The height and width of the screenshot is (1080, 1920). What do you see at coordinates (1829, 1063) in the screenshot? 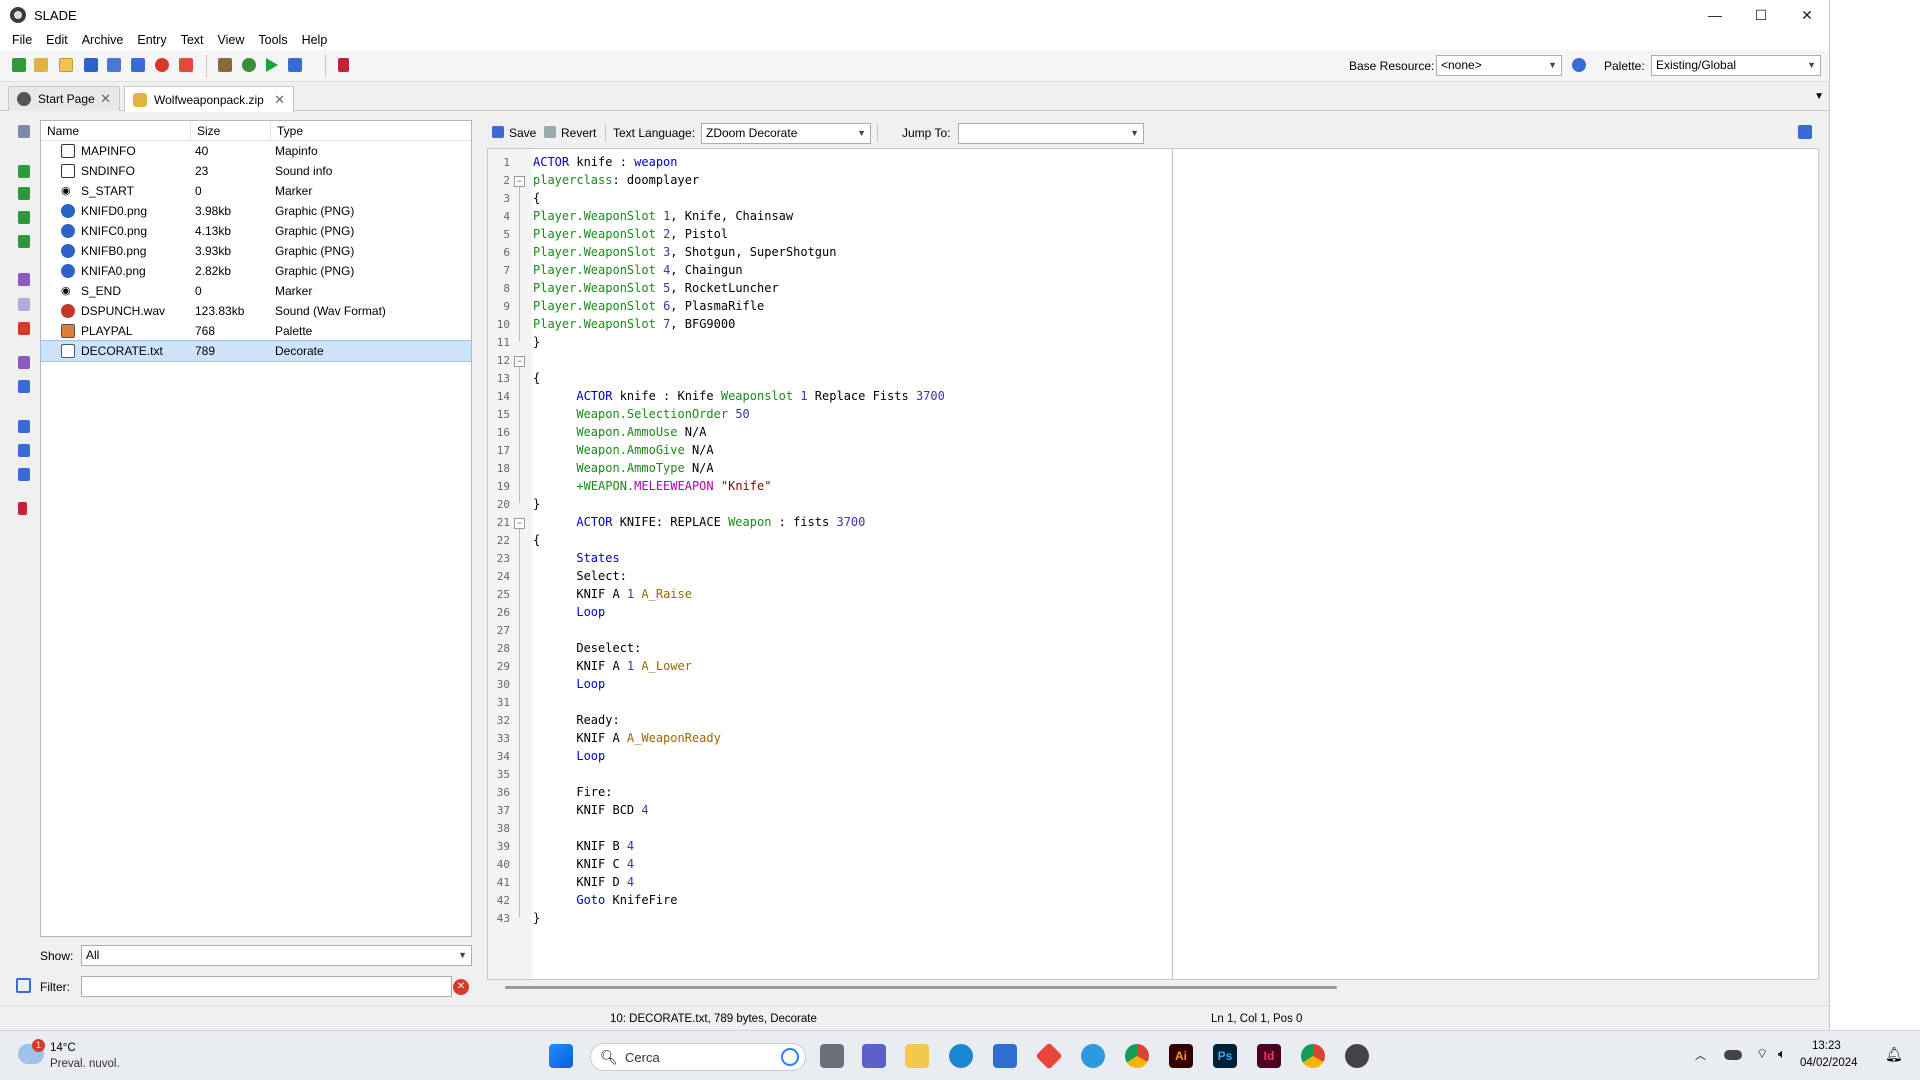
I see `clock-date: 04/02/2024` at bounding box center [1829, 1063].